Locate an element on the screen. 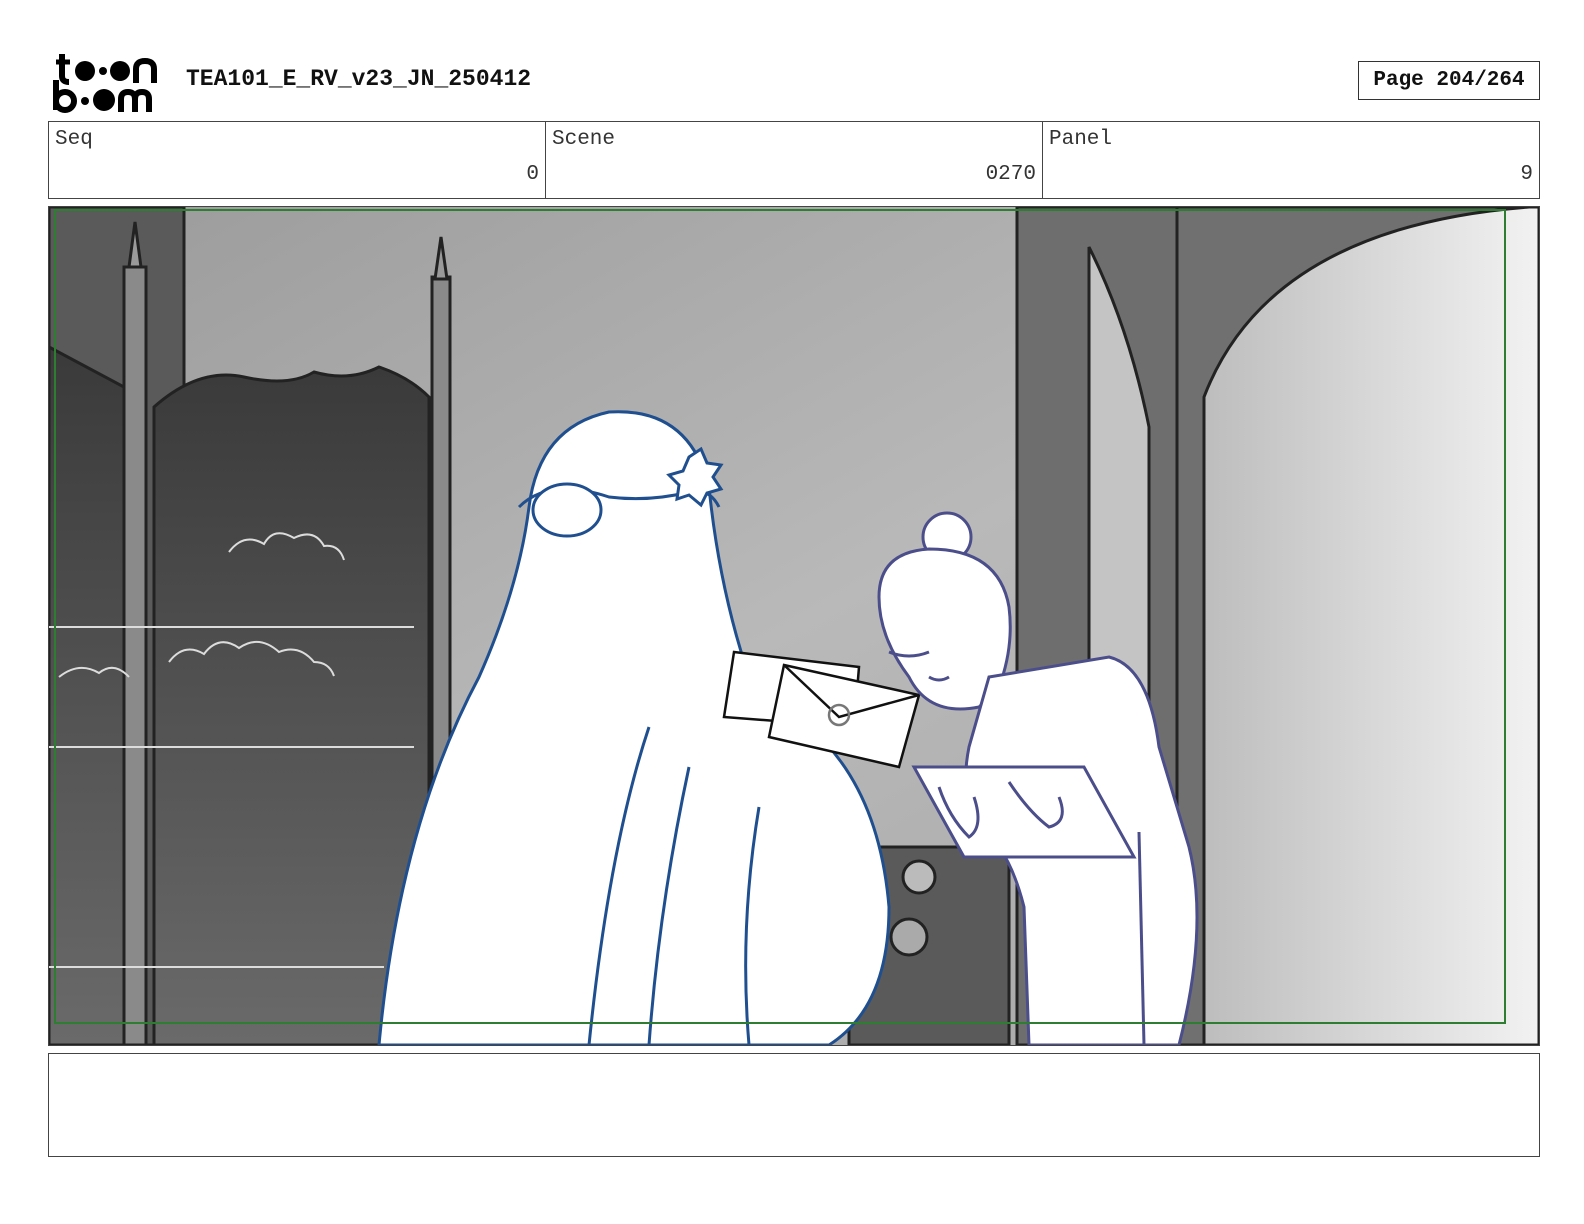 This screenshot has height=1224, width=1584. shot-info-row: Seq 0 Scene 0270 Panel 9 is located at coordinates (794, 160).